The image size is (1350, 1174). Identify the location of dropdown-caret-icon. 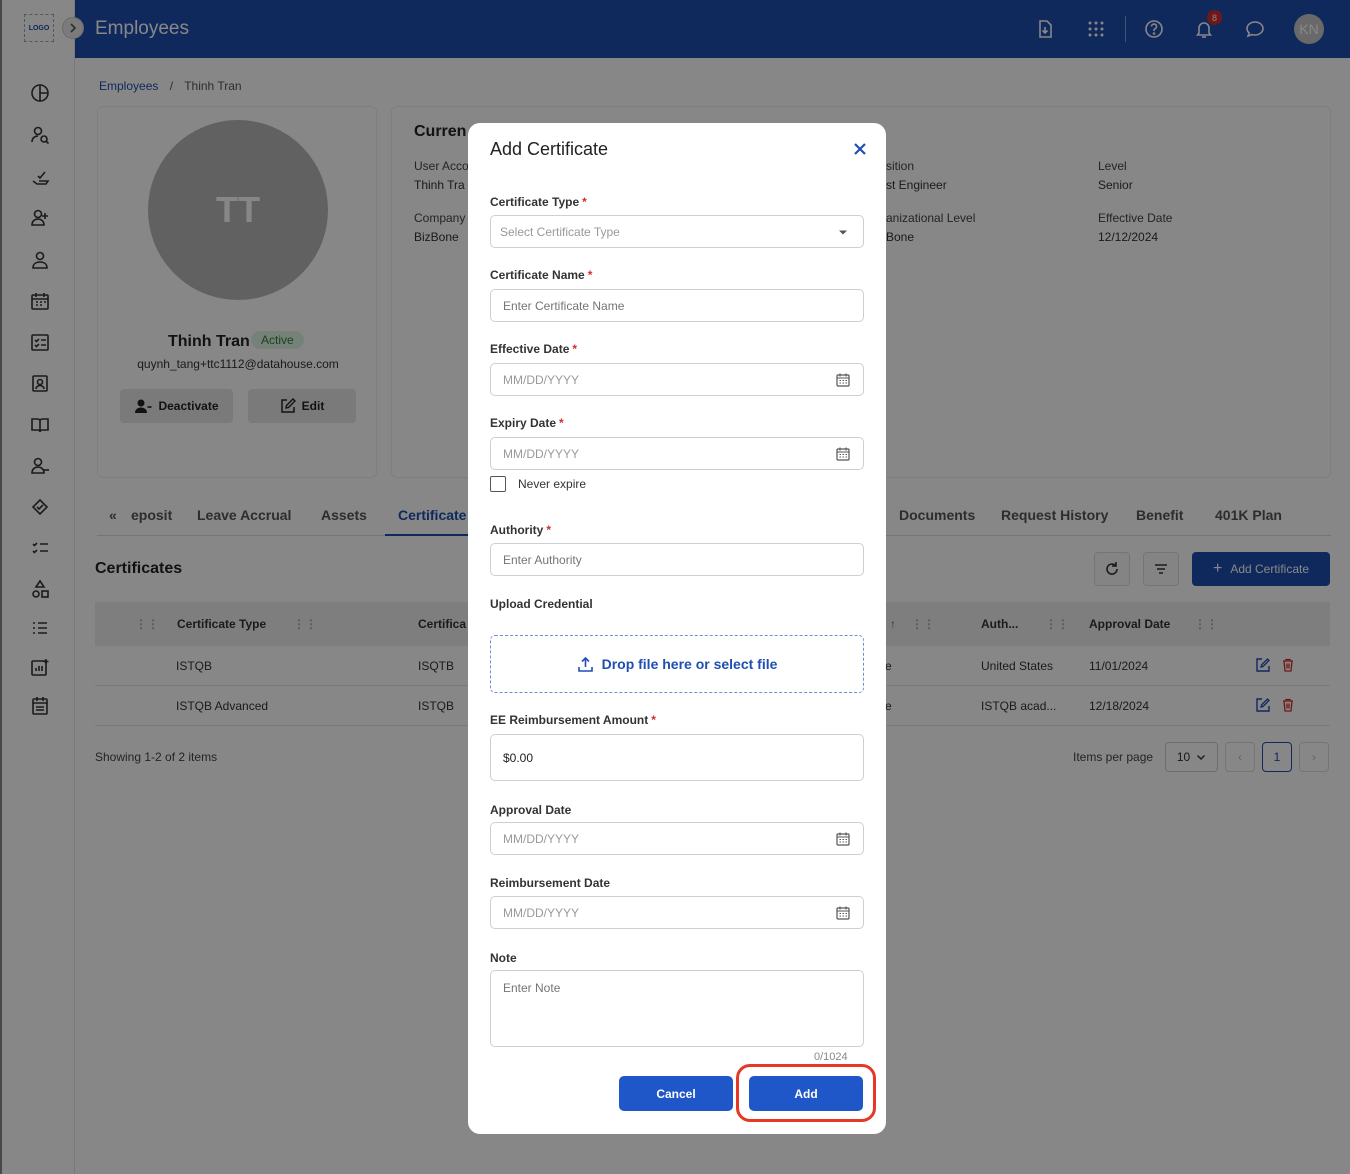
(843, 232).